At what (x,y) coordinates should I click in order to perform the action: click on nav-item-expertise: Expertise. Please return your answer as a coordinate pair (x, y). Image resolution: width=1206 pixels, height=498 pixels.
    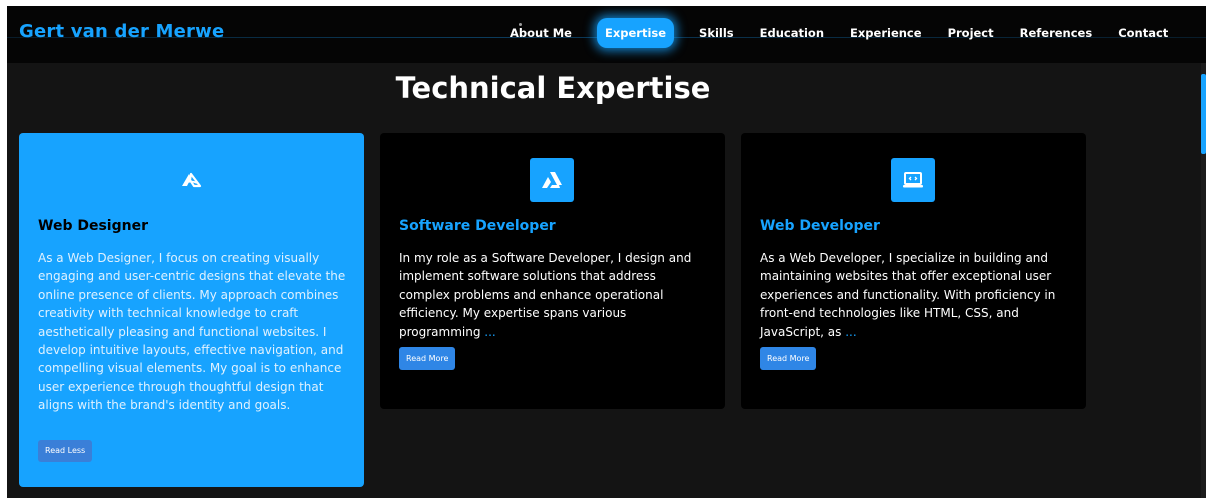
    Looking at the image, I should click on (635, 33).